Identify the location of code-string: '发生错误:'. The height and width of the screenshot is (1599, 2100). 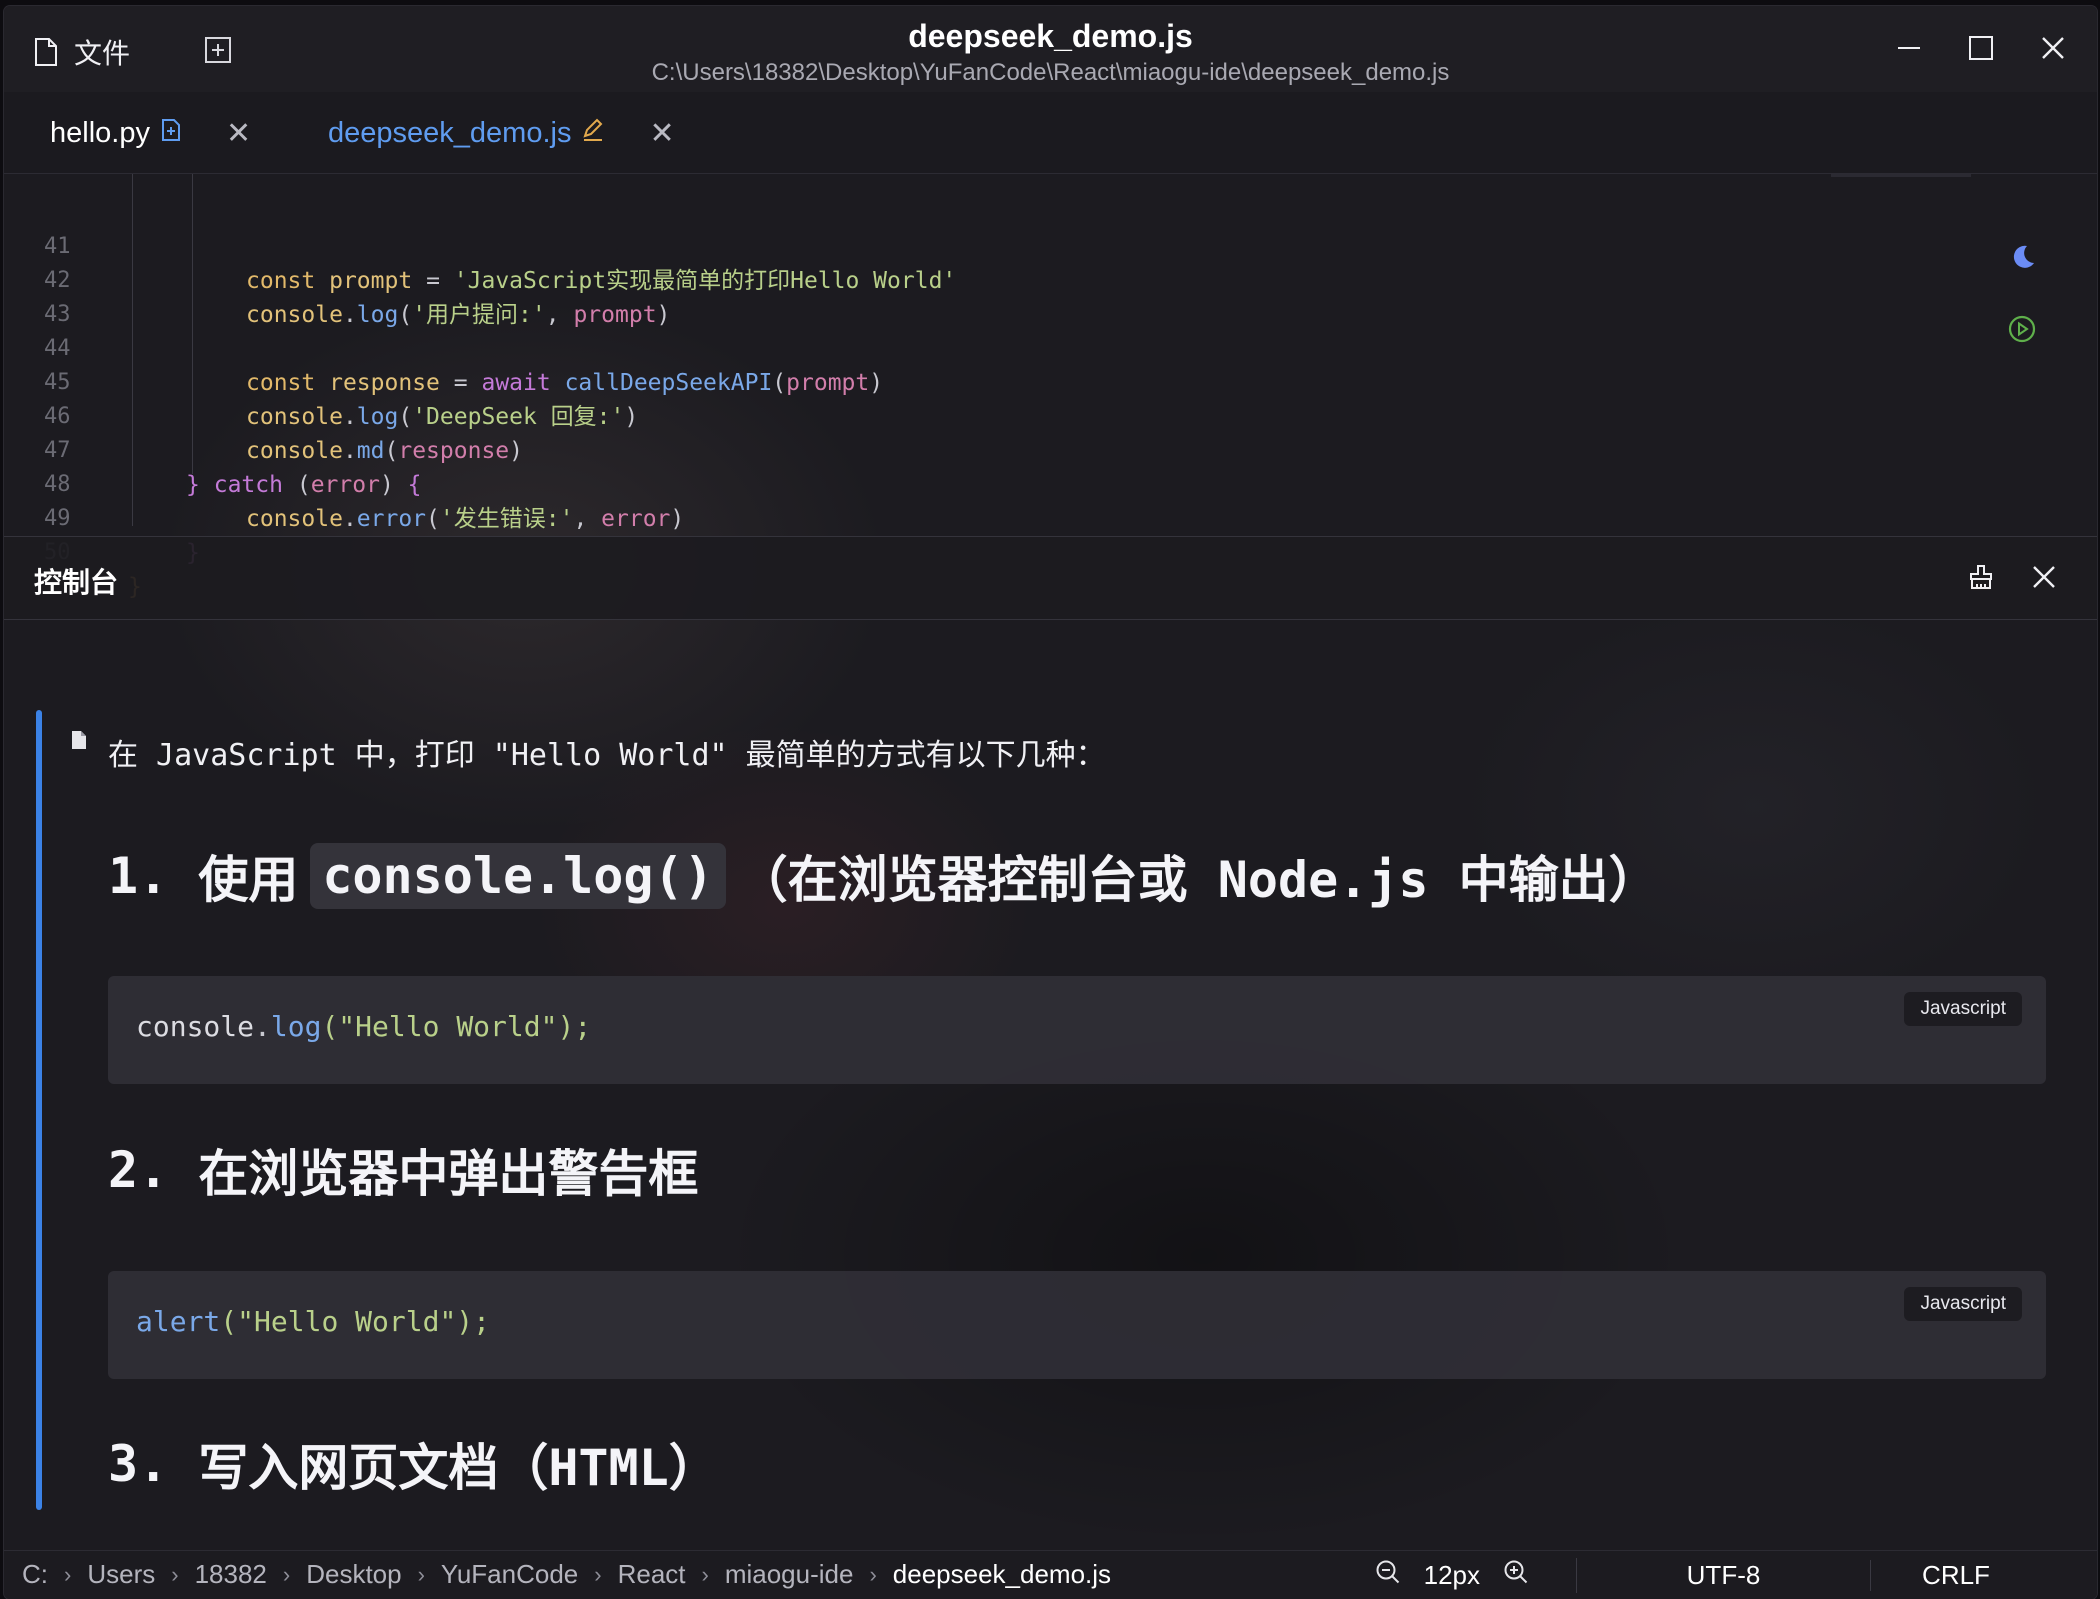
(506, 519).